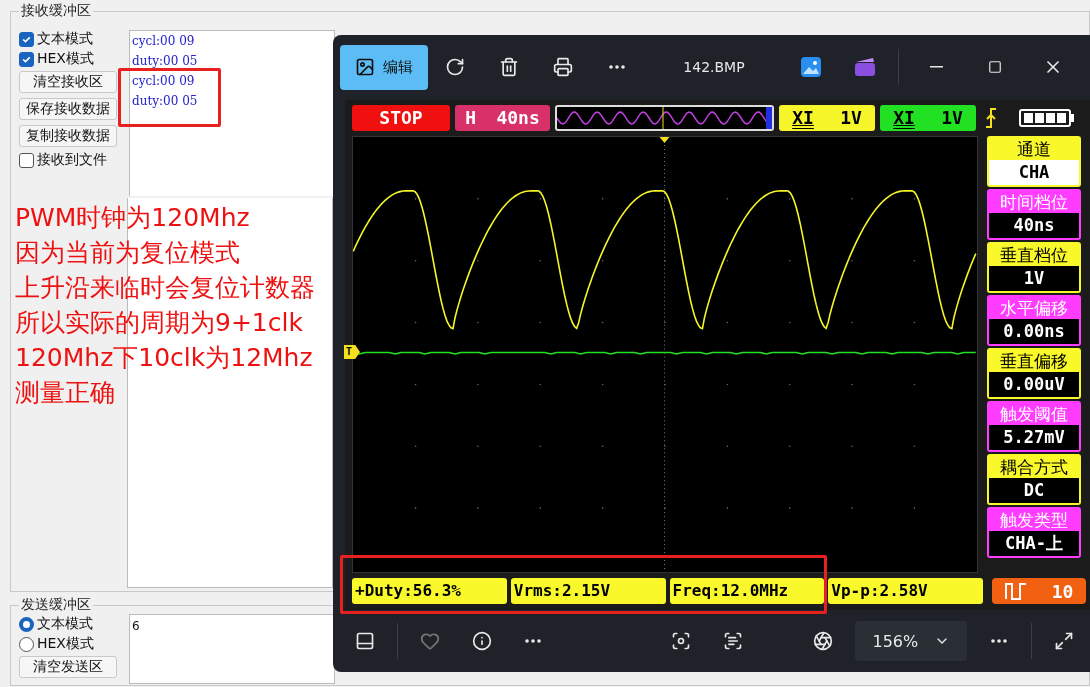  What do you see at coordinates (65, 393) in the screenshot?
I see `annotation-text: 测量正确` at bounding box center [65, 393].